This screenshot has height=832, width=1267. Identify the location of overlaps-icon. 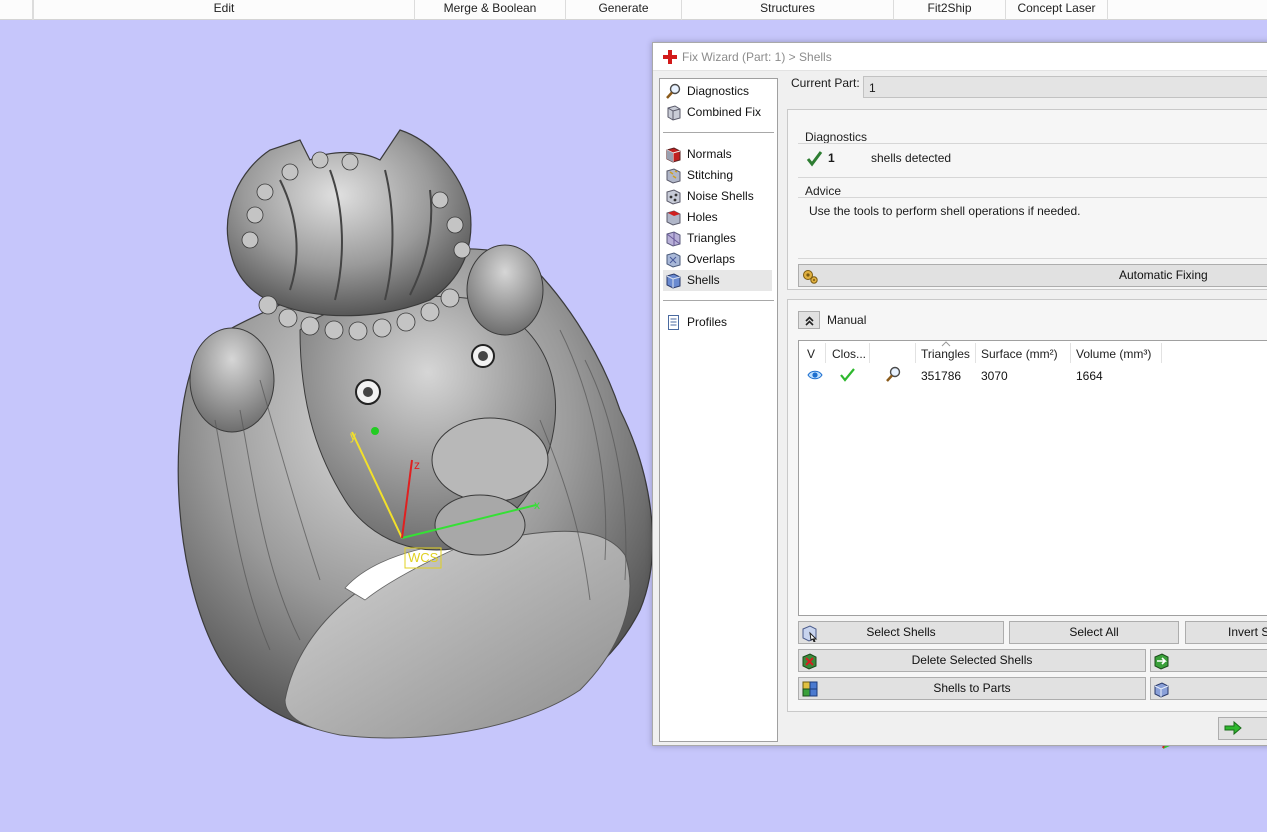
(673, 260).